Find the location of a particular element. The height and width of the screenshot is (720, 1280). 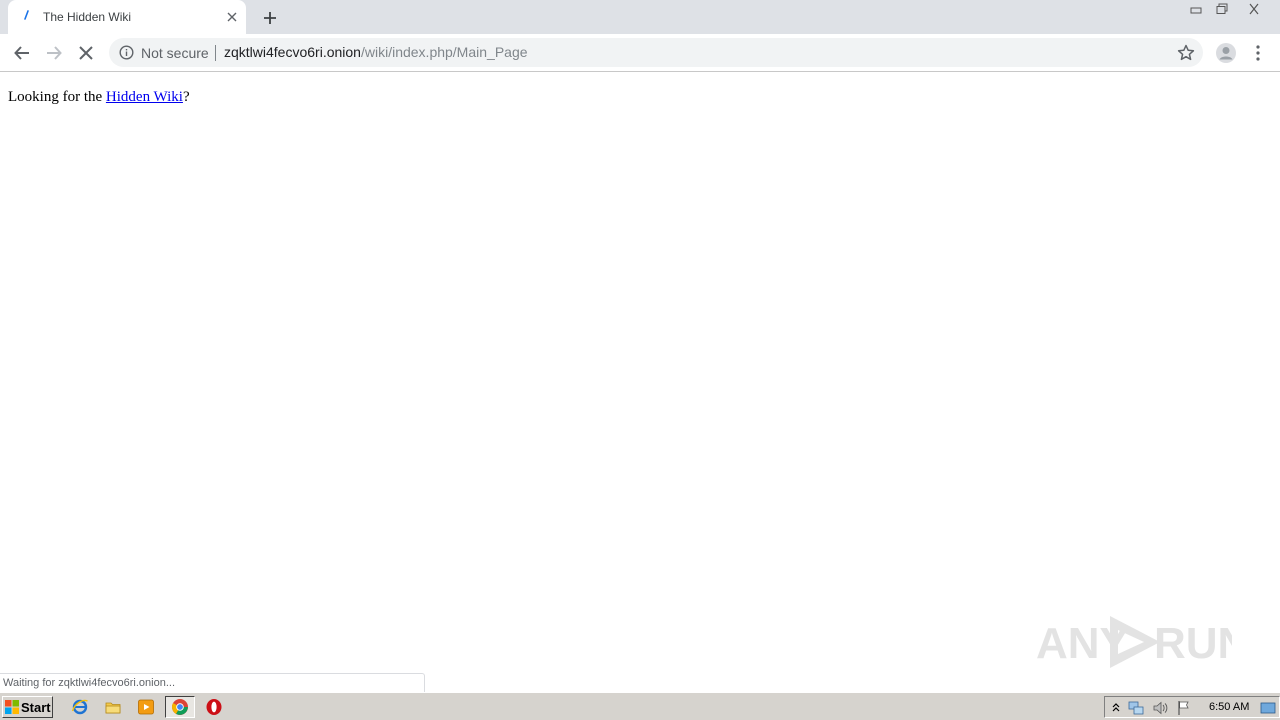

windows-logo-icon is located at coordinates (12, 707).